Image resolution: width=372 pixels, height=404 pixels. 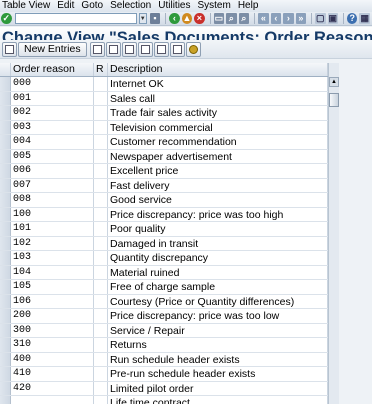 What do you see at coordinates (164, 156) in the screenshot?
I see `table-row: 005 Newspaper advertisement` at bounding box center [164, 156].